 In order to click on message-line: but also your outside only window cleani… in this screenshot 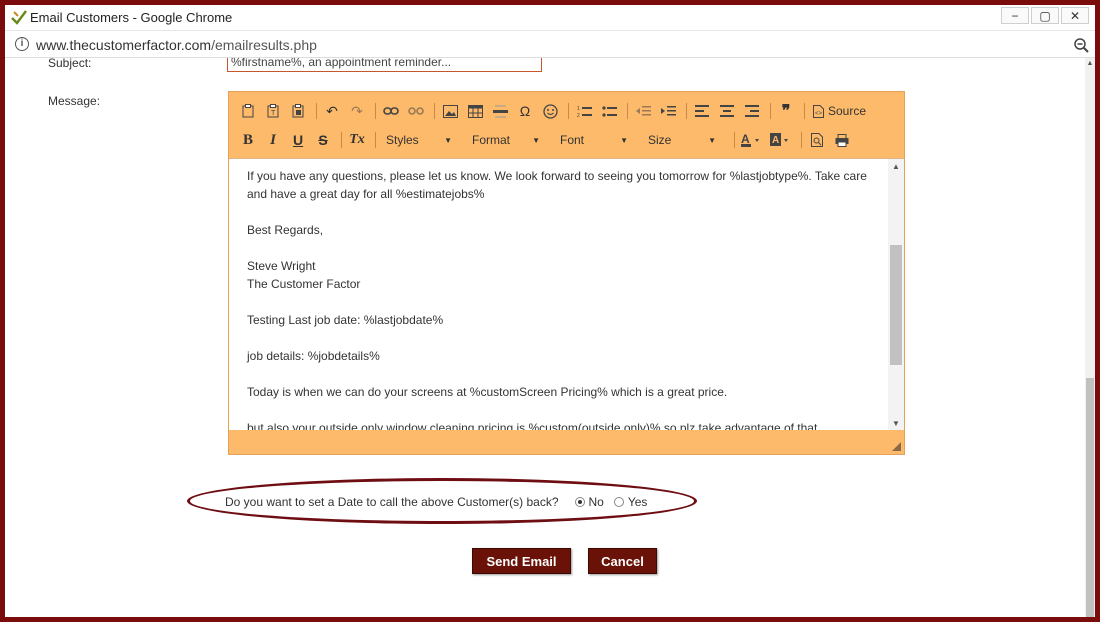, I will do `click(532, 425)`.